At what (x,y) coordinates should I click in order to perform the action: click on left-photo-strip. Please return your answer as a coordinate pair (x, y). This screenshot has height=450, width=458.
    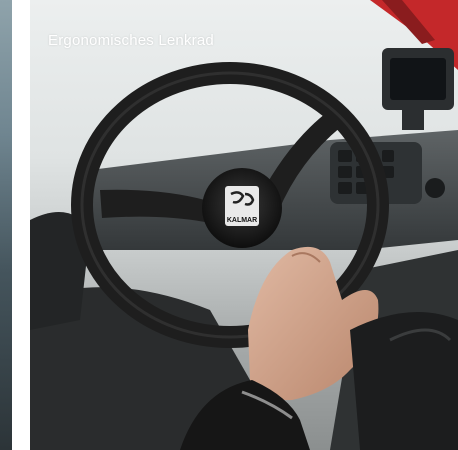
    Looking at the image, I should click on (6, 225).